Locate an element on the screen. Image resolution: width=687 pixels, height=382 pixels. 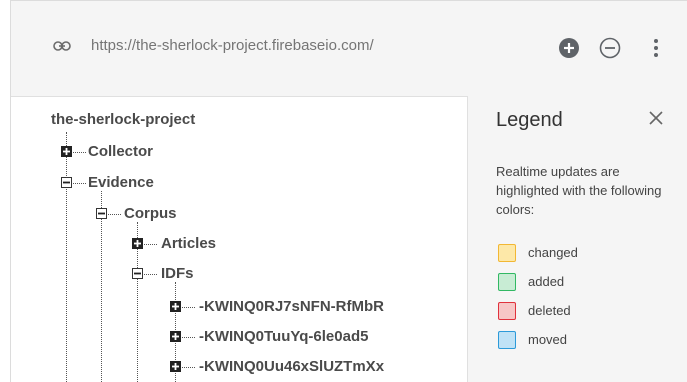
legend-title: Legend is located at coordinates (529, 120).